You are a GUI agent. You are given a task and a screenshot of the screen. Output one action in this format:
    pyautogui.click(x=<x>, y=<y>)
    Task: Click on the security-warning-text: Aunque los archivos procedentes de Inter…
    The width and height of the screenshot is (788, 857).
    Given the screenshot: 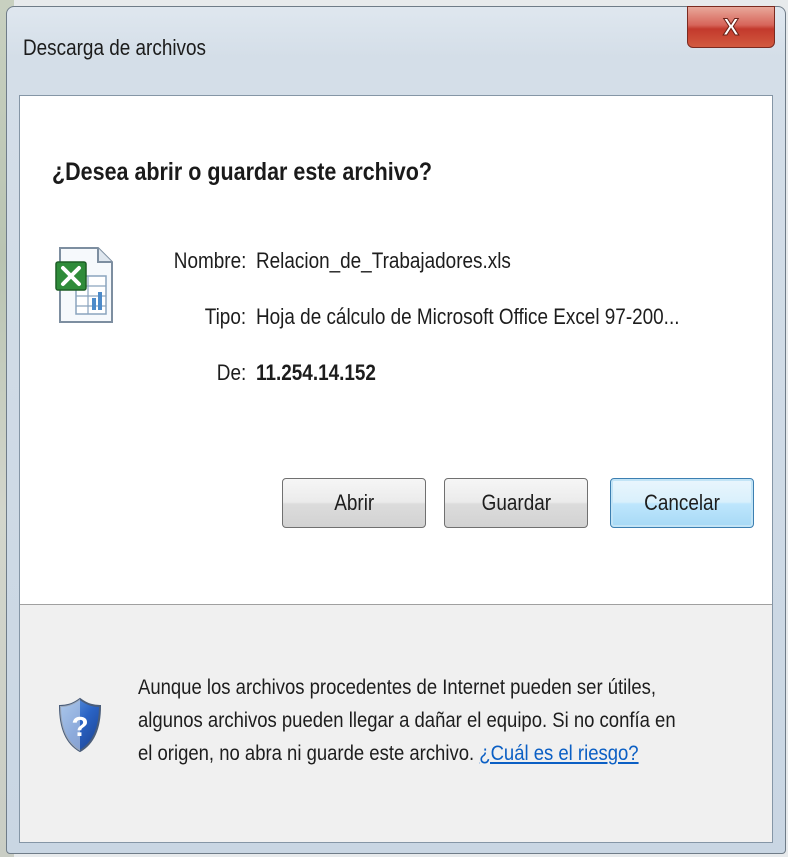 What is the action you would take?
    pyautogui.click(x=439, y=720)
    